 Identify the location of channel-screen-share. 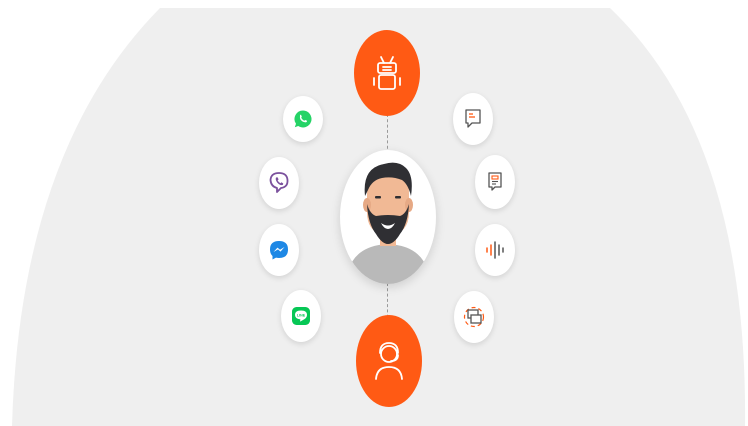
(474, 317).